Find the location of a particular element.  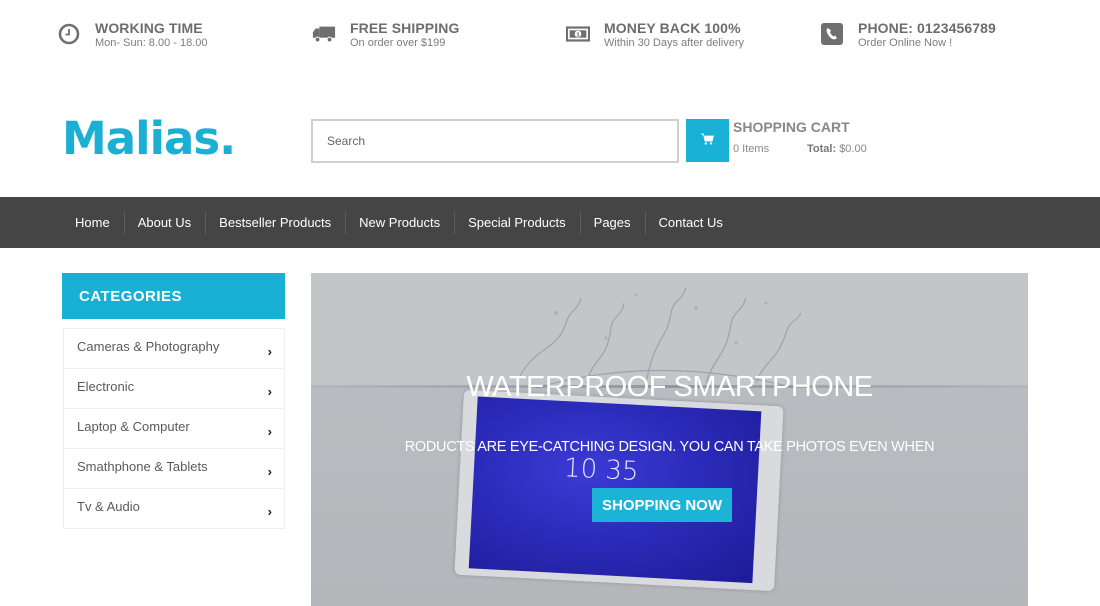

cart-icon is located at coordinates (708, 141).